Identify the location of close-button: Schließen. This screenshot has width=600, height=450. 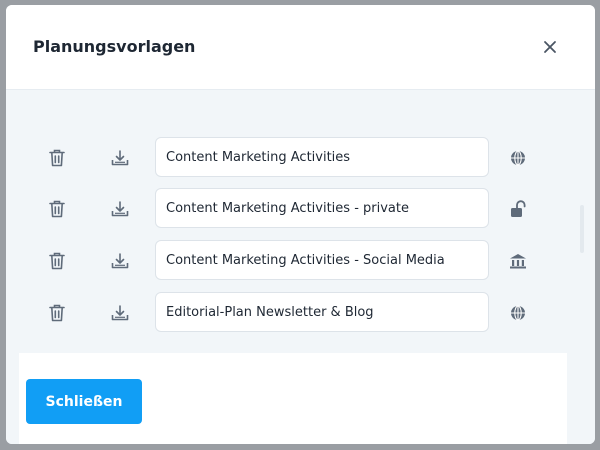
(84, 401).